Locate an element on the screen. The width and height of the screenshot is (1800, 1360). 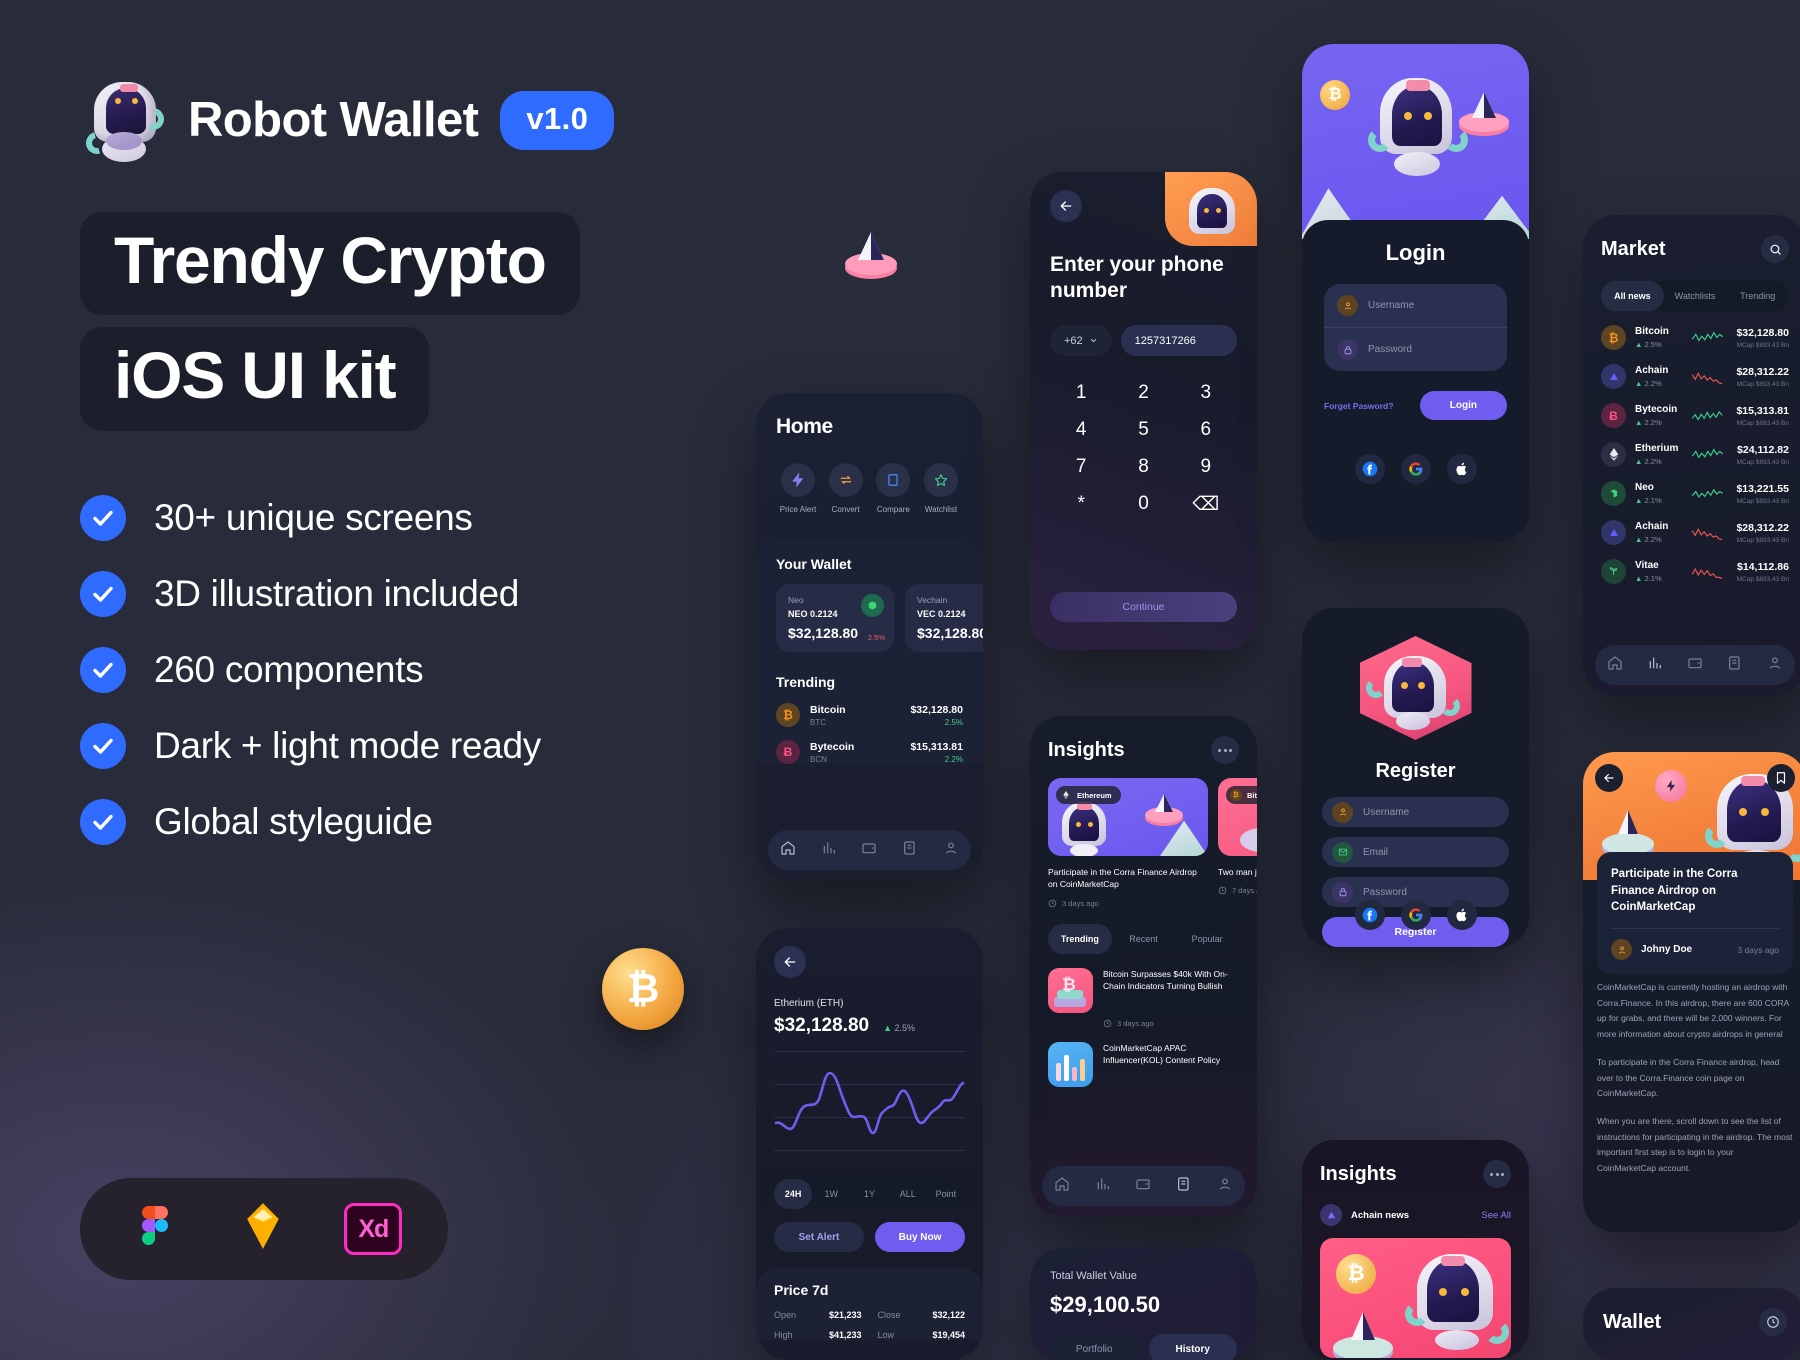
robot-hexagon-illustration is located at coordinates (1415, 688).